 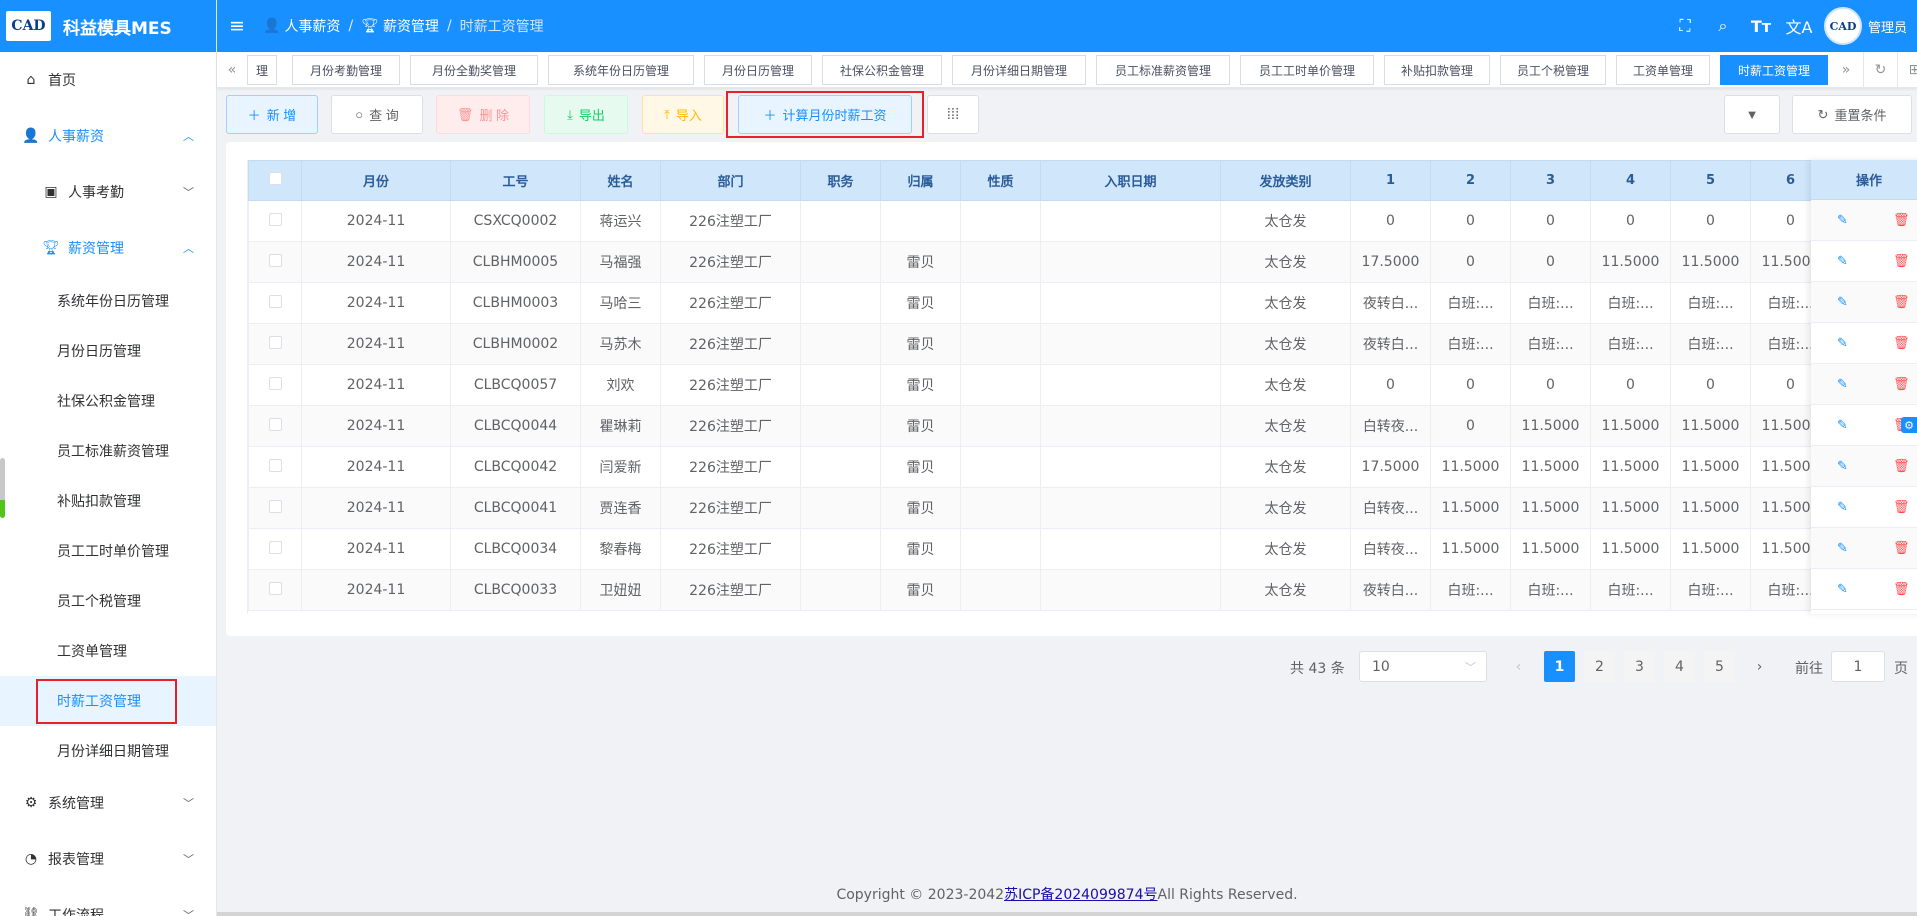 I want to click on add-button: ＋ 新 增, so click(x=272, y=114).